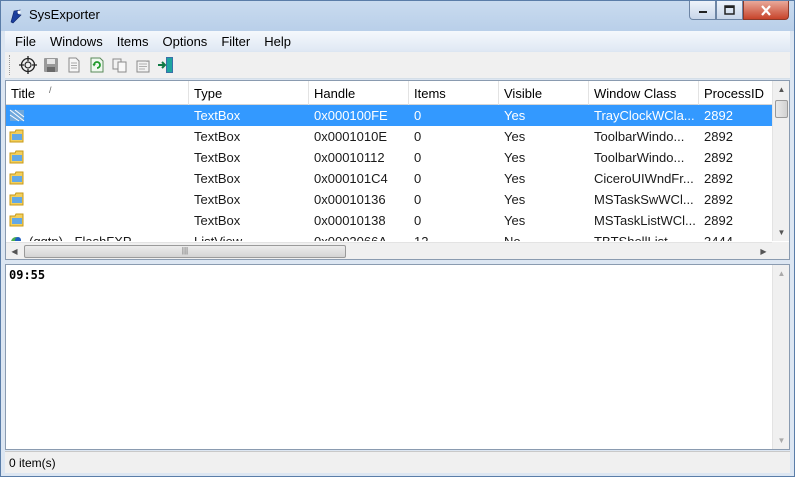  I want to click on column-process-id: ProcessID, so click(736, 93).